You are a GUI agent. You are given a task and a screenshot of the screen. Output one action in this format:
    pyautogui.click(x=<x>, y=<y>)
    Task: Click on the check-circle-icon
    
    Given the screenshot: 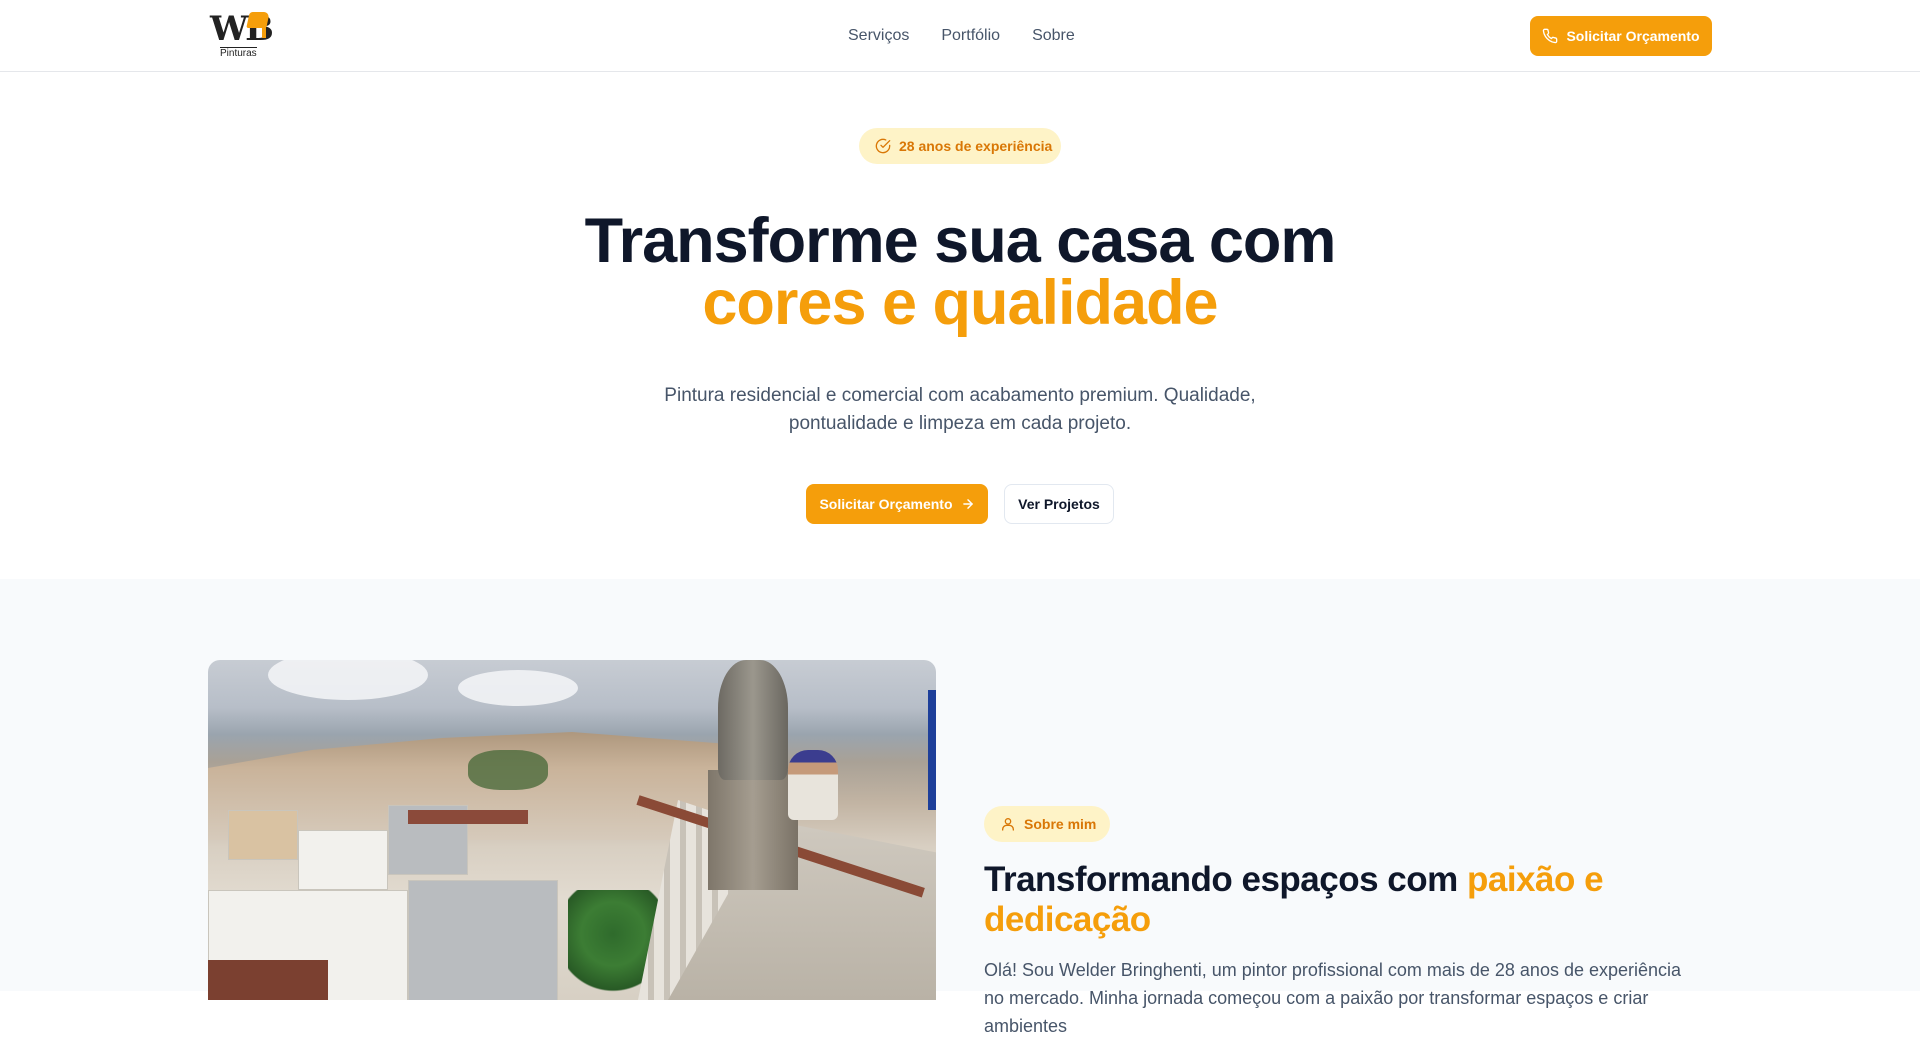 What is the action you would take?
    pyautogui.click(x=883, y=146)
    